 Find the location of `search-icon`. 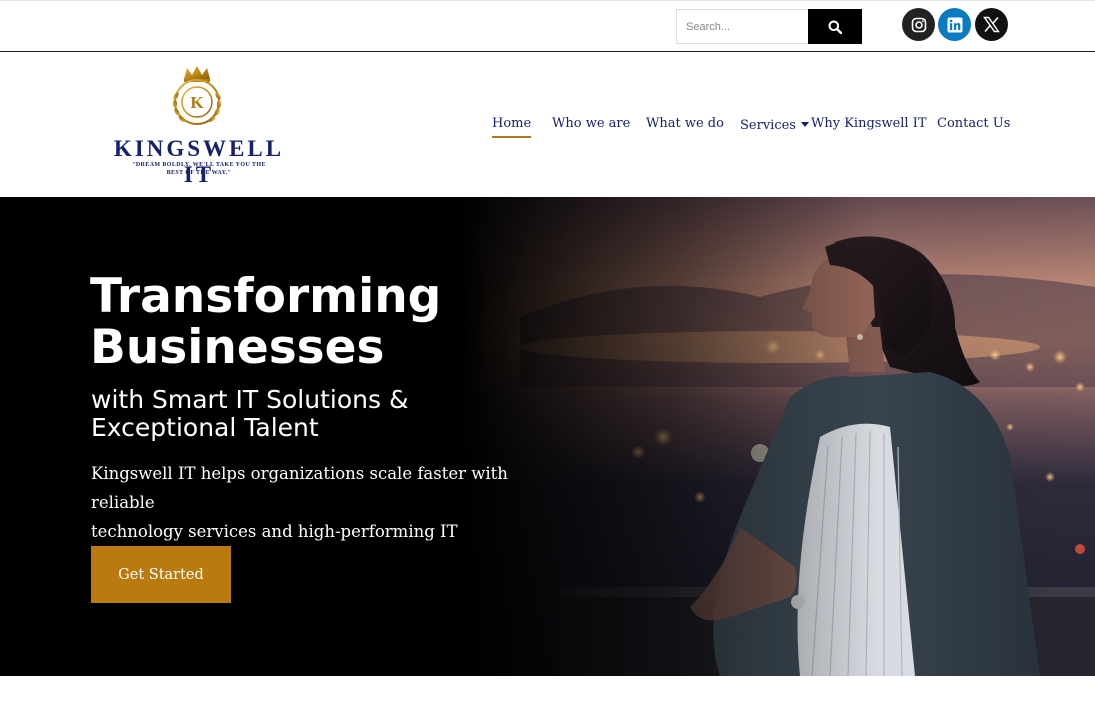

search-icon is located at coordinates (835, 27).